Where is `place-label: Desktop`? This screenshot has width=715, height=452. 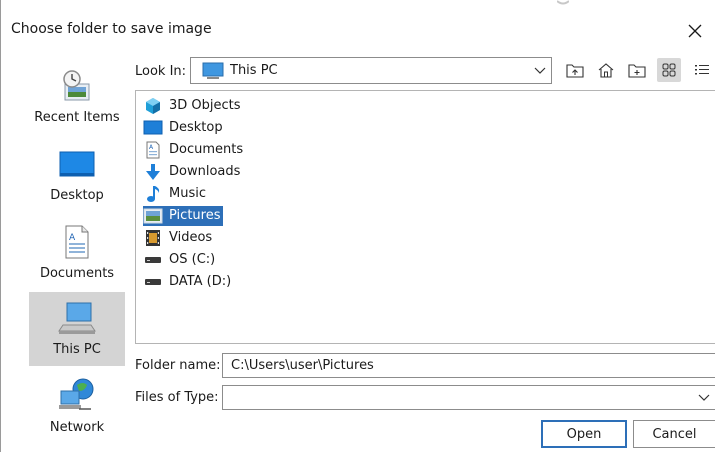 place-label: Desktop is located at coordinates (77, 195).